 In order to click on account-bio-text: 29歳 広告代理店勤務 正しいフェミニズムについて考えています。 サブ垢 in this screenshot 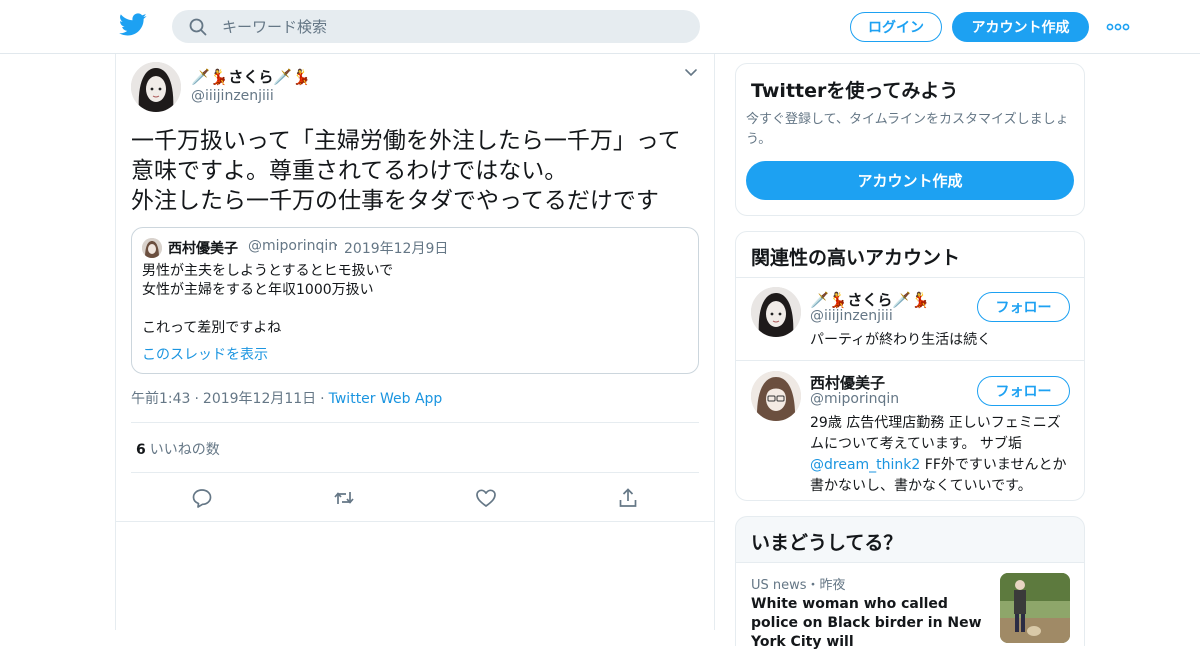, I will do `click(935, 433)`.